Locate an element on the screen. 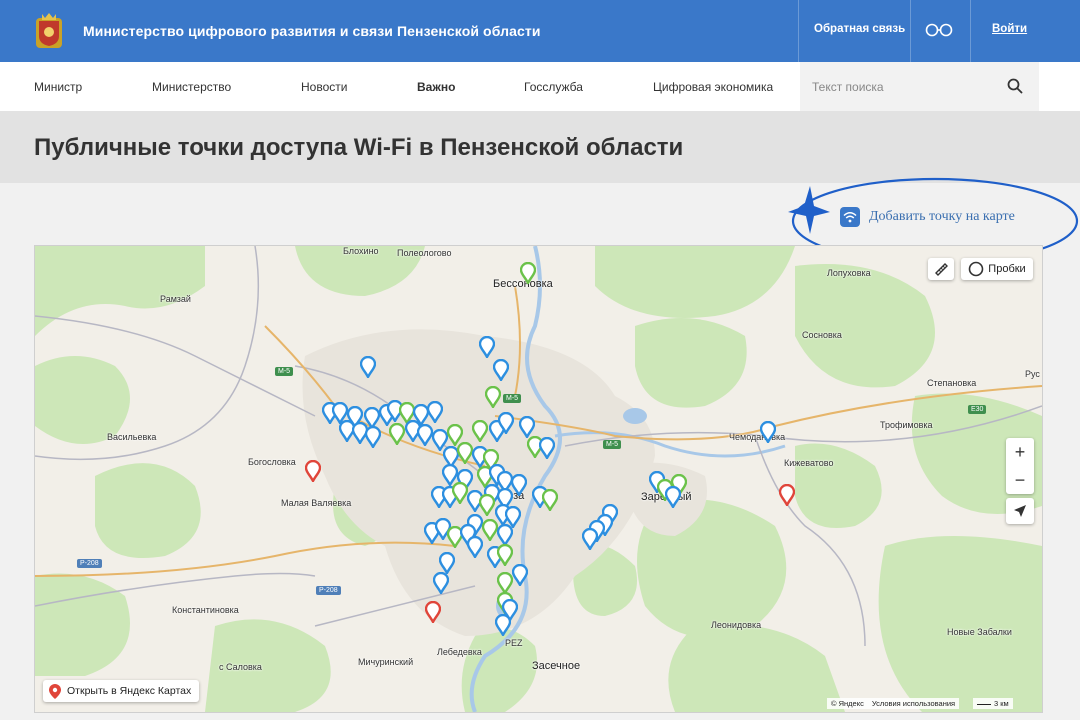 This screenshot has height=720, width=1080. nav-item-ministry: Министерство is located at coordinates (191, 87).